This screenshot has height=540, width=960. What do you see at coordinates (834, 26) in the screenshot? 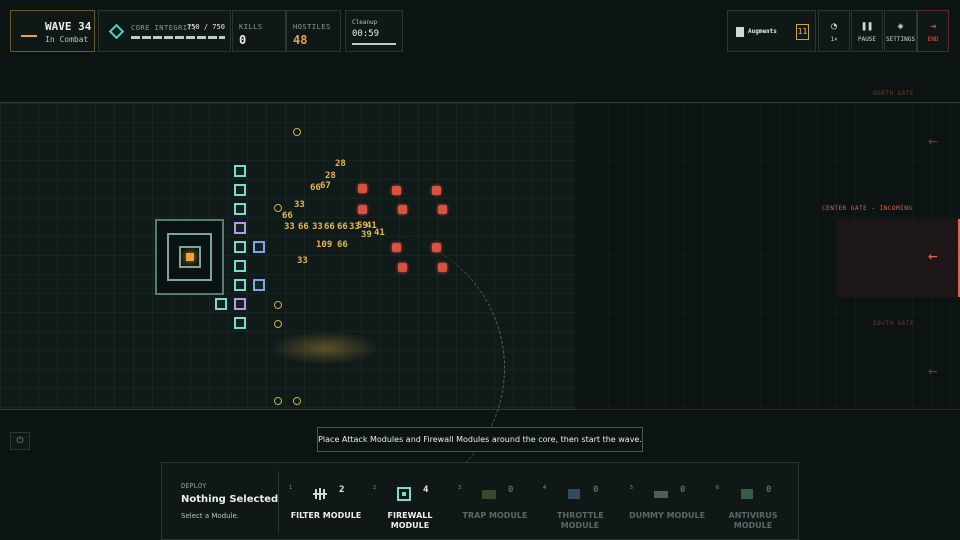
I see `speedometer-icon: ◔` at bounding box center [834, 26].